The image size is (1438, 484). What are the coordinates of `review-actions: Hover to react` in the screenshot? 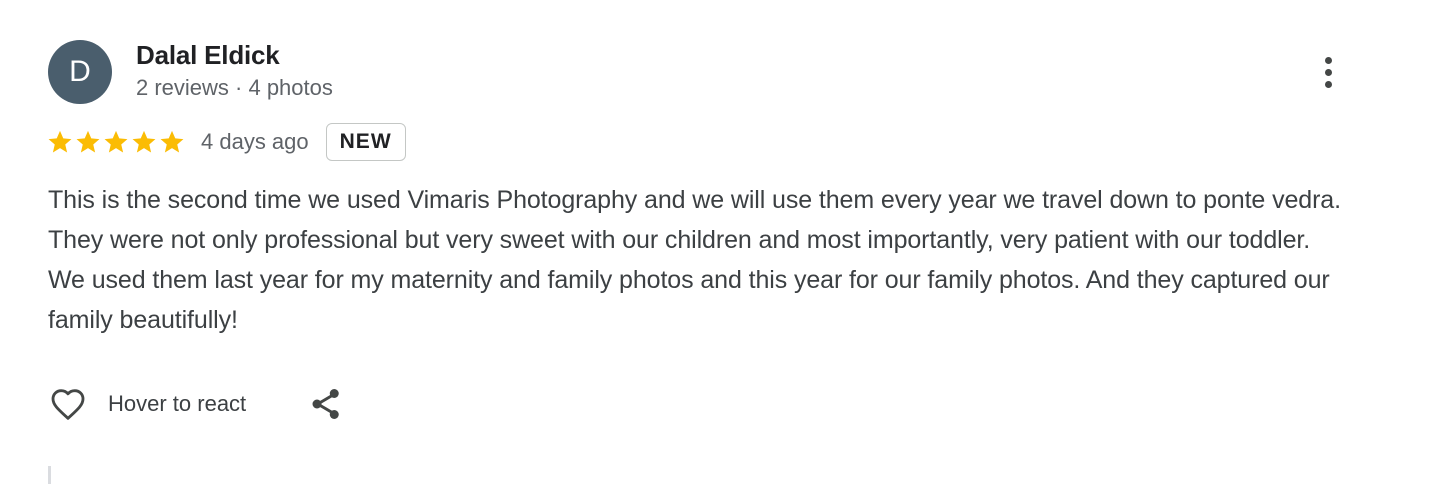 It's located at (197, 404).